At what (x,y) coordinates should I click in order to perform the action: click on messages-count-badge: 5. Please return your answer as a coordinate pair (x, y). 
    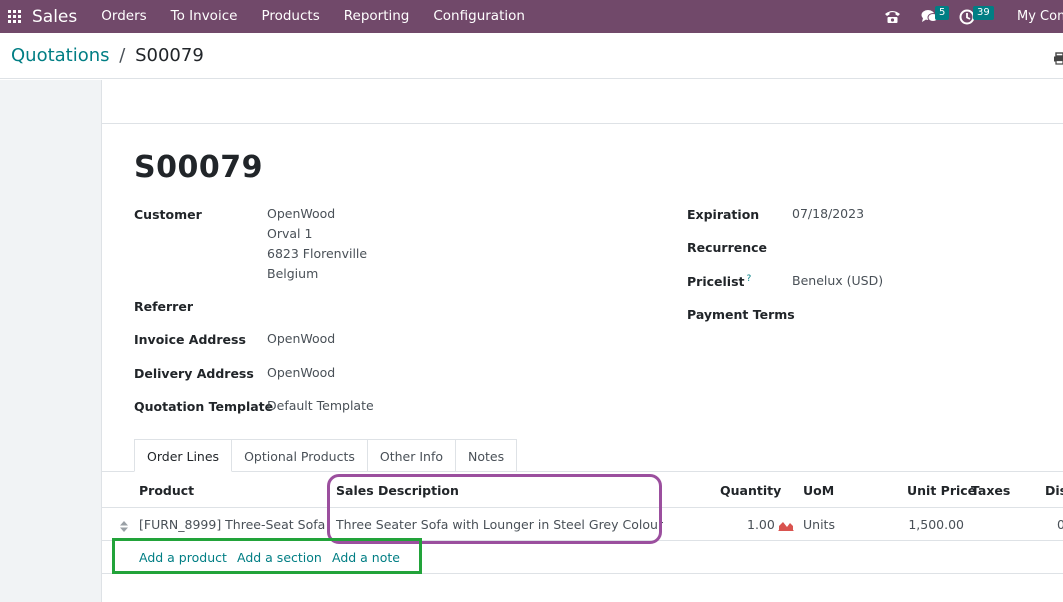
    Looking at the image, I should click on (942, 13).